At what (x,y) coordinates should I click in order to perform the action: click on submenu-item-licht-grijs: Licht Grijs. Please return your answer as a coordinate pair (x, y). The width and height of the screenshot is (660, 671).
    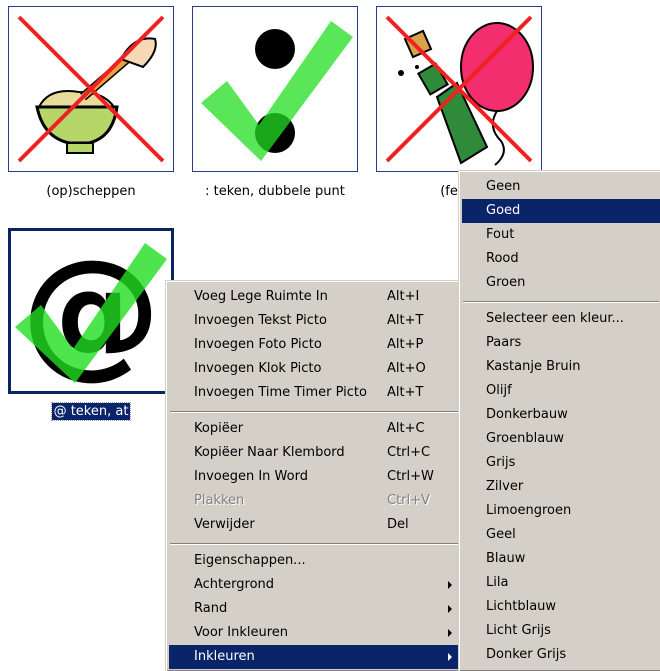
    Looking at the image, I should click on (561, 631).